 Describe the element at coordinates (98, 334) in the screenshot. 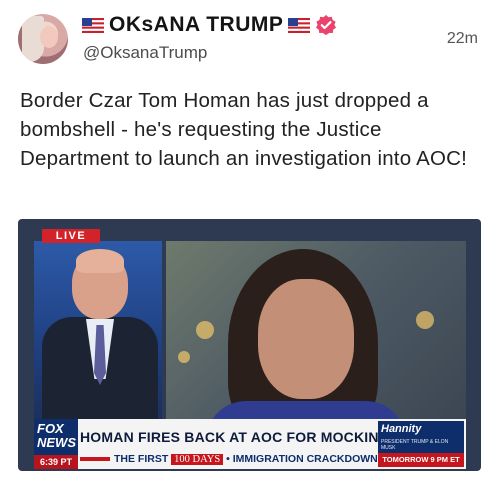

I see `host-video-panel` at that location.